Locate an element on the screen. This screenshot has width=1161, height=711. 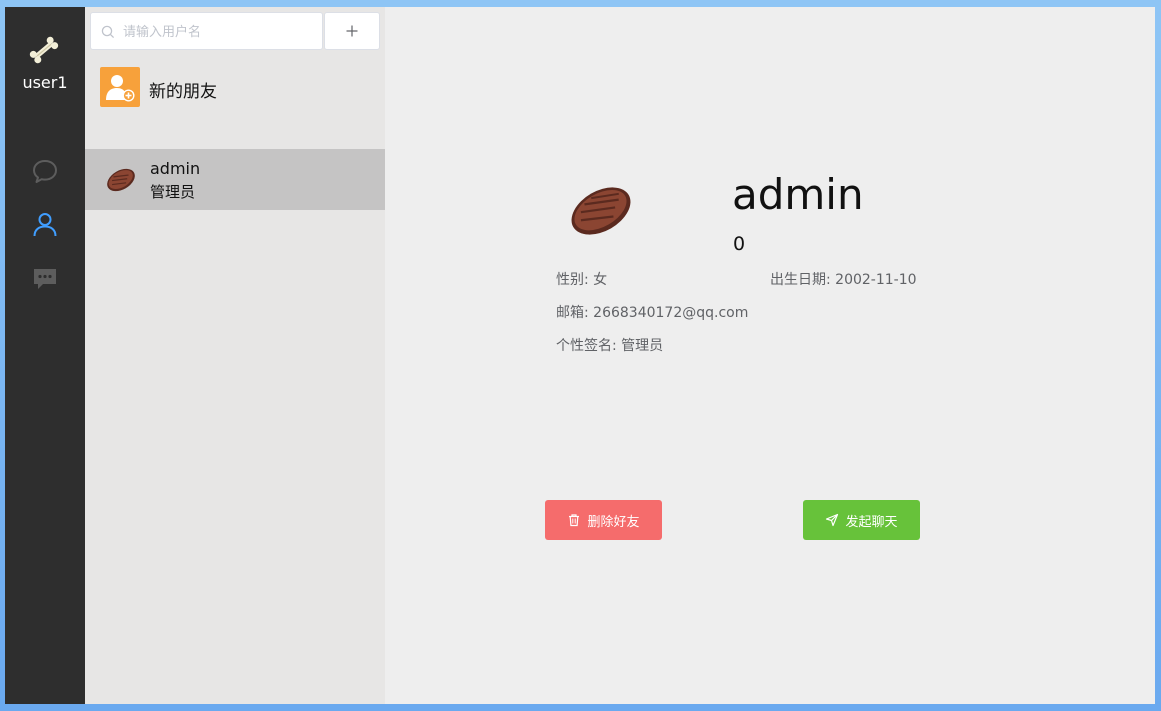
plus-icon is located at coordinates (352, 31).